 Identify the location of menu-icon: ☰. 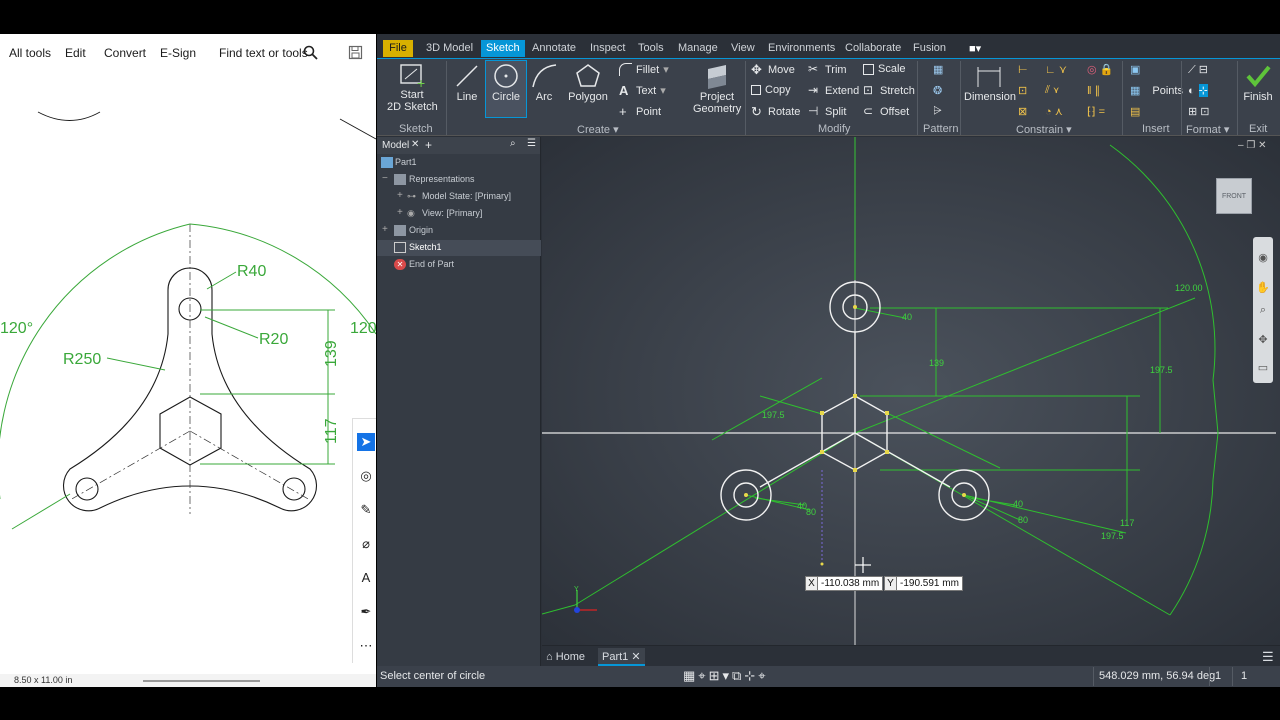
(531, 143).